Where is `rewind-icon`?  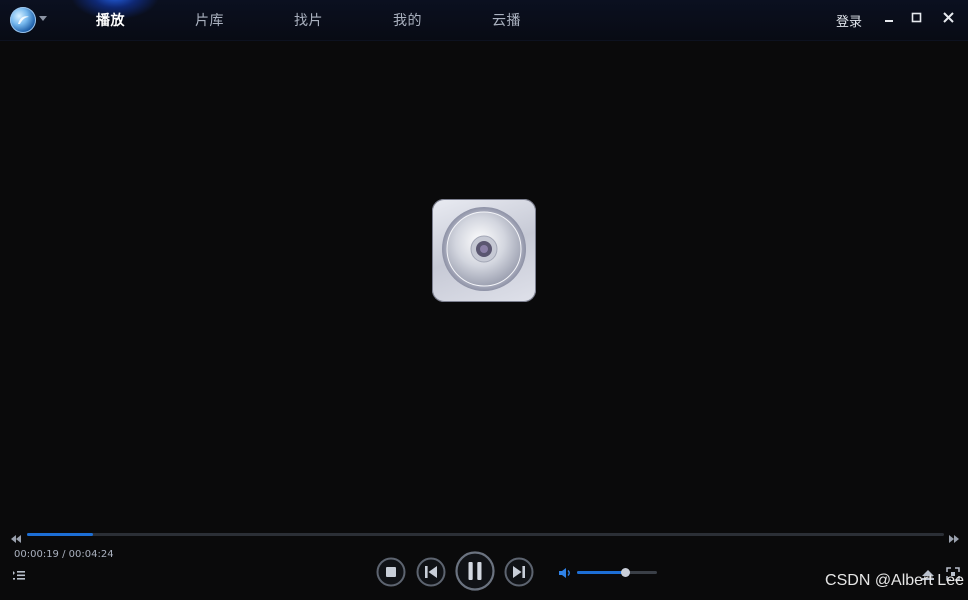
rewind-icon is located at coordinates (16, 539).